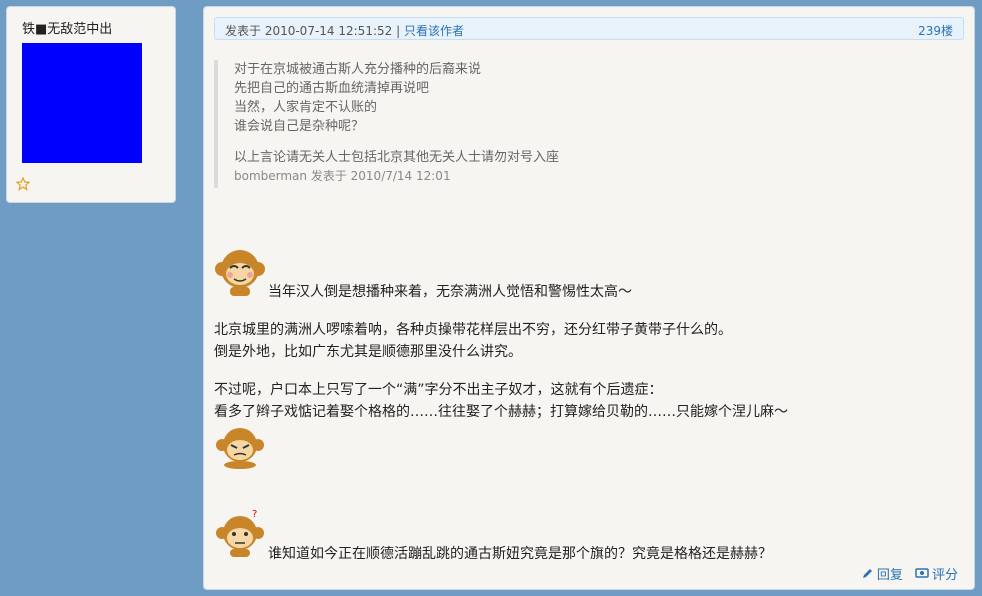 This screenshot has width=982, height=596. Describe the element at coordinates (67, 27) in the screenshot. I see `username: 铁■无敌范中出` at that location.